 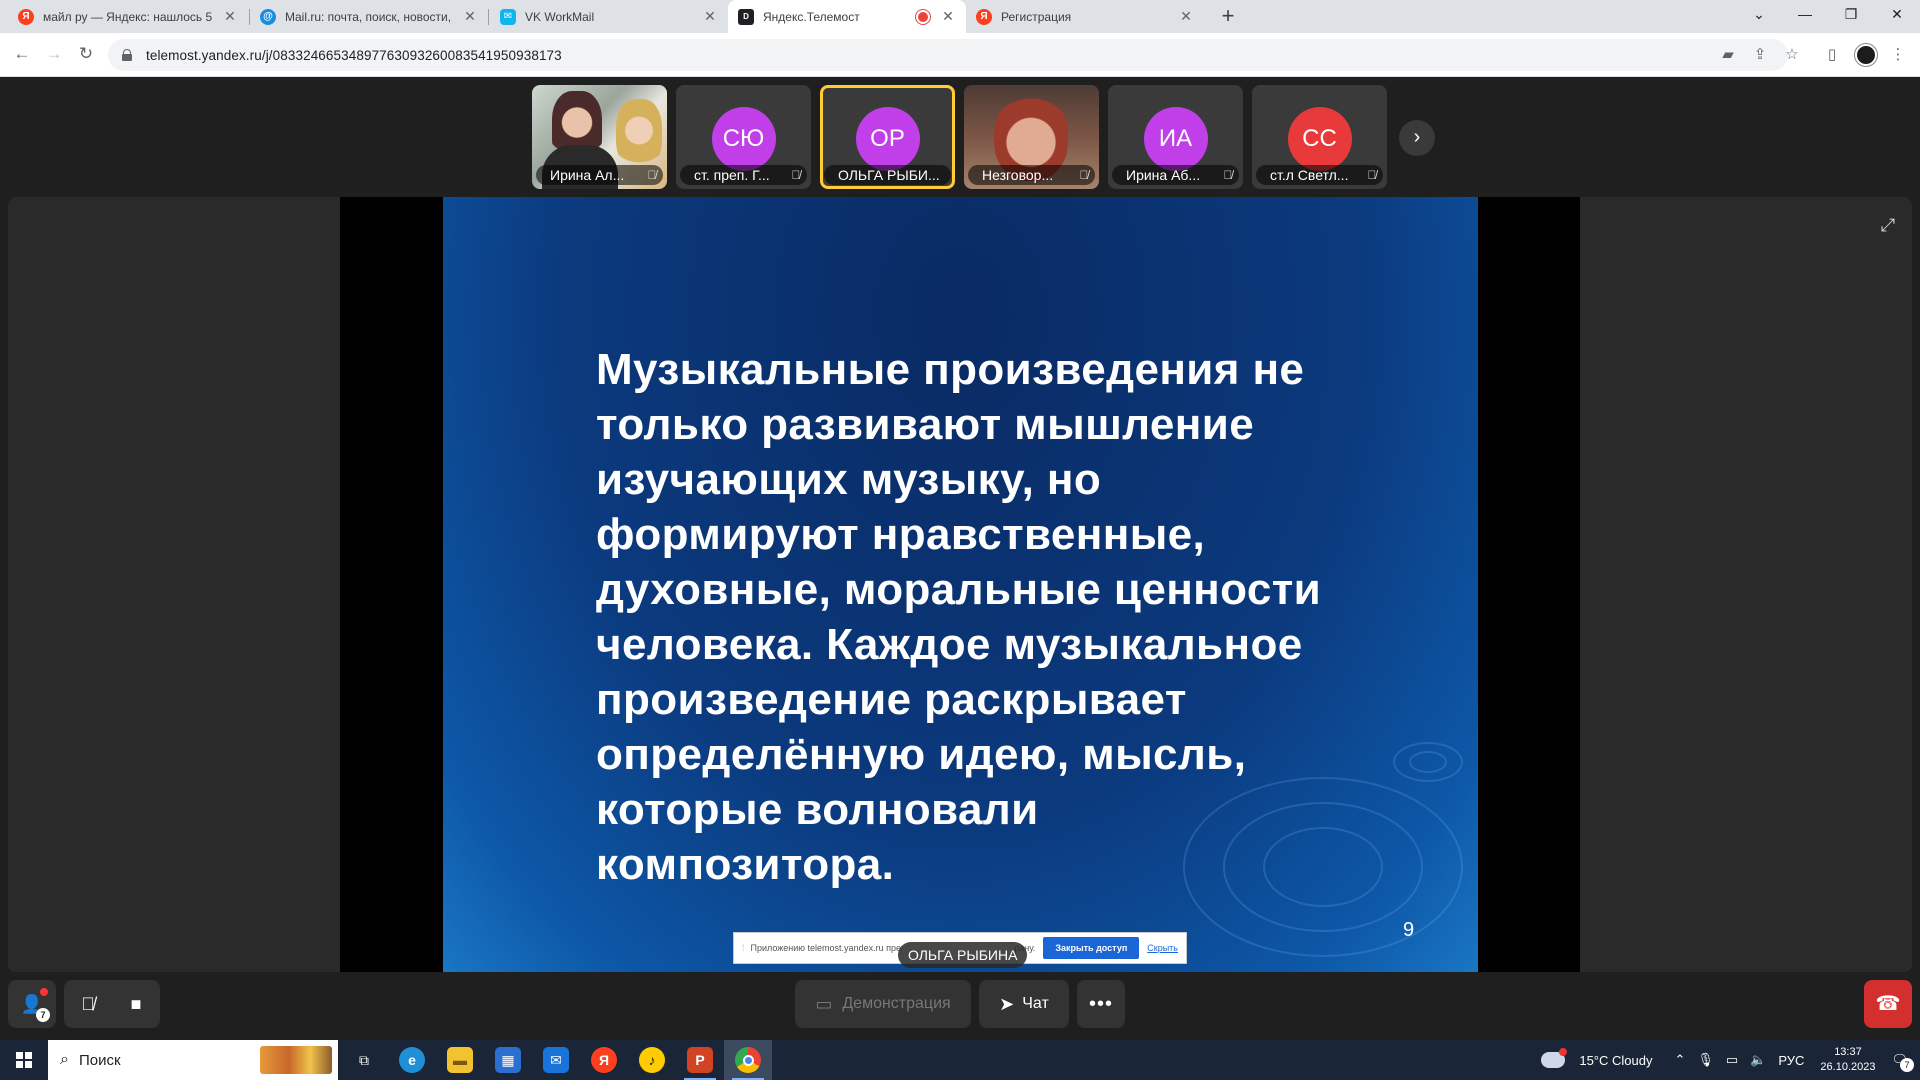 I want to click on send-icon: ➤, so click(x=1007, y=1003).